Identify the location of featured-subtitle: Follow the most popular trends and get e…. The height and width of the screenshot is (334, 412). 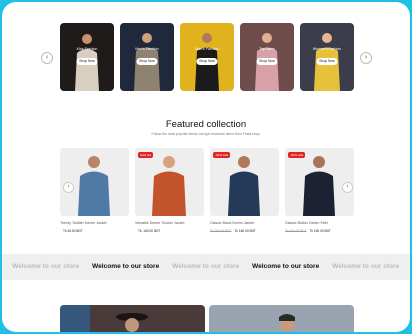
(206, 134).